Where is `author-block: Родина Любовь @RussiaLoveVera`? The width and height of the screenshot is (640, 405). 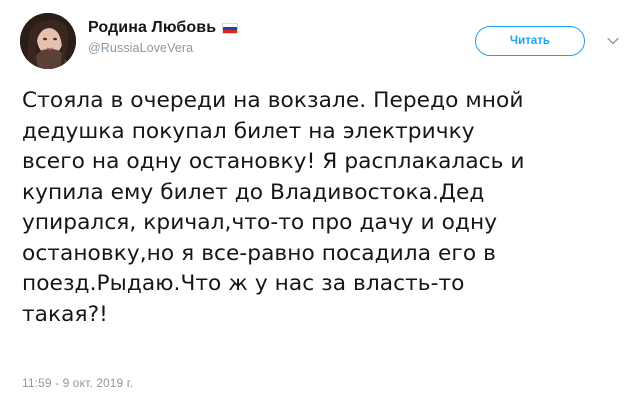
author-block: Родина Любовь @RussiaLoveVera is located at coordinates (163, 36).